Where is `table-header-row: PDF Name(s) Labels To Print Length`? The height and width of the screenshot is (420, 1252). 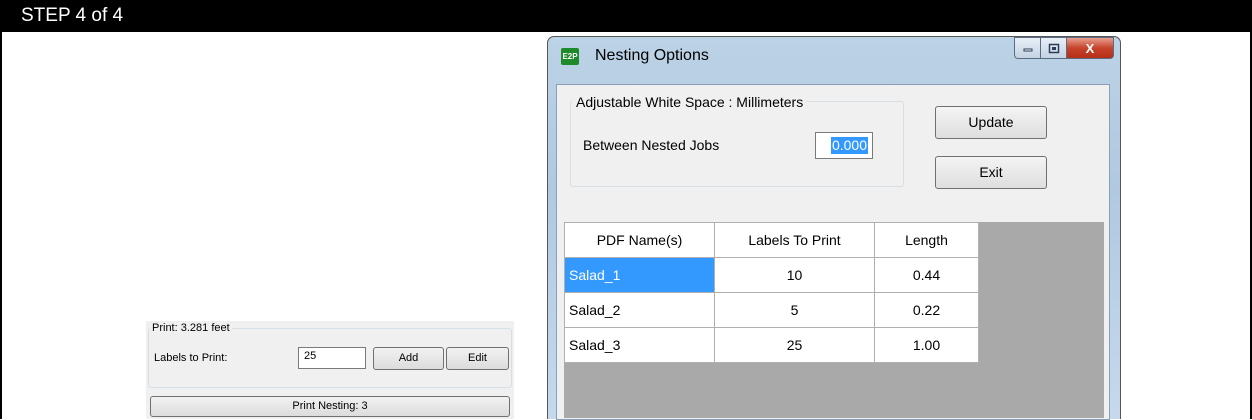
table-header-row: PDF Name(s) Labels To Print Length is located at coordinates (771, 240).